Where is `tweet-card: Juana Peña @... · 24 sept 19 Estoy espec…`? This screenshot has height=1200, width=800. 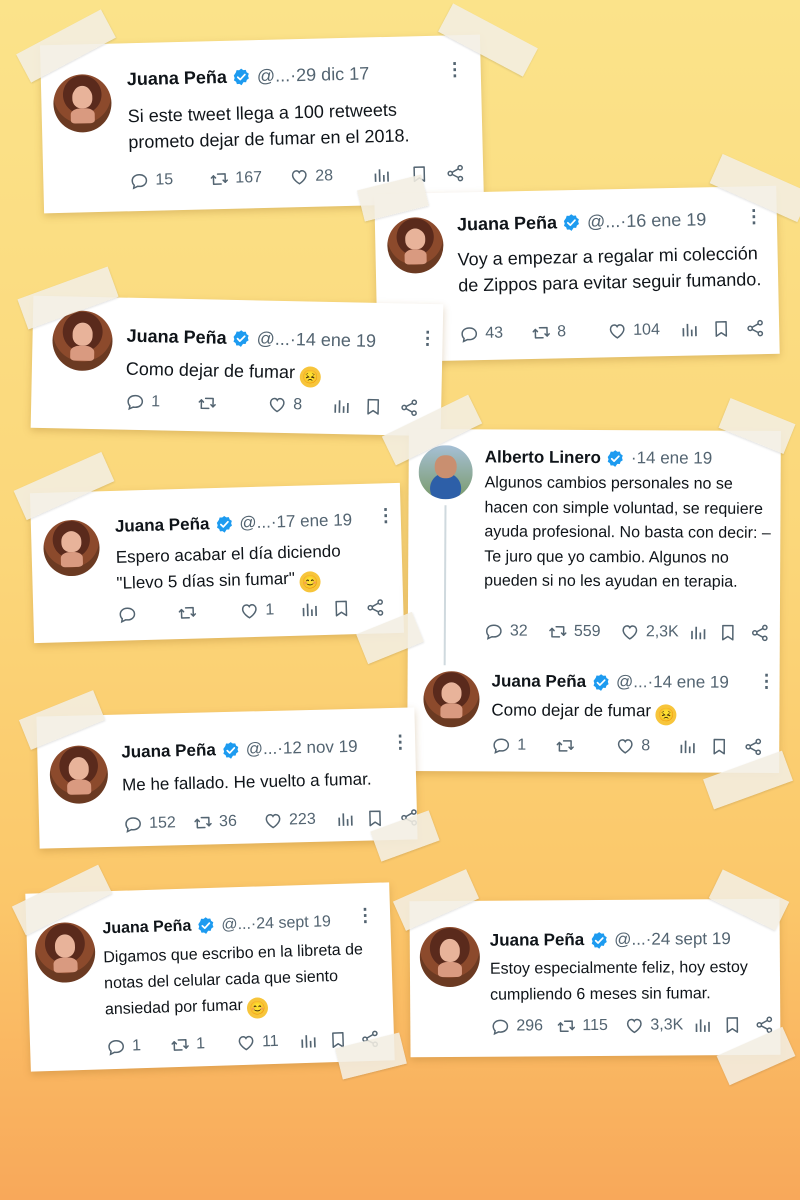
tweet-card: Juana Peña @... · 24 sept 19 Estoy espec… is located at coordinates (595, 978).